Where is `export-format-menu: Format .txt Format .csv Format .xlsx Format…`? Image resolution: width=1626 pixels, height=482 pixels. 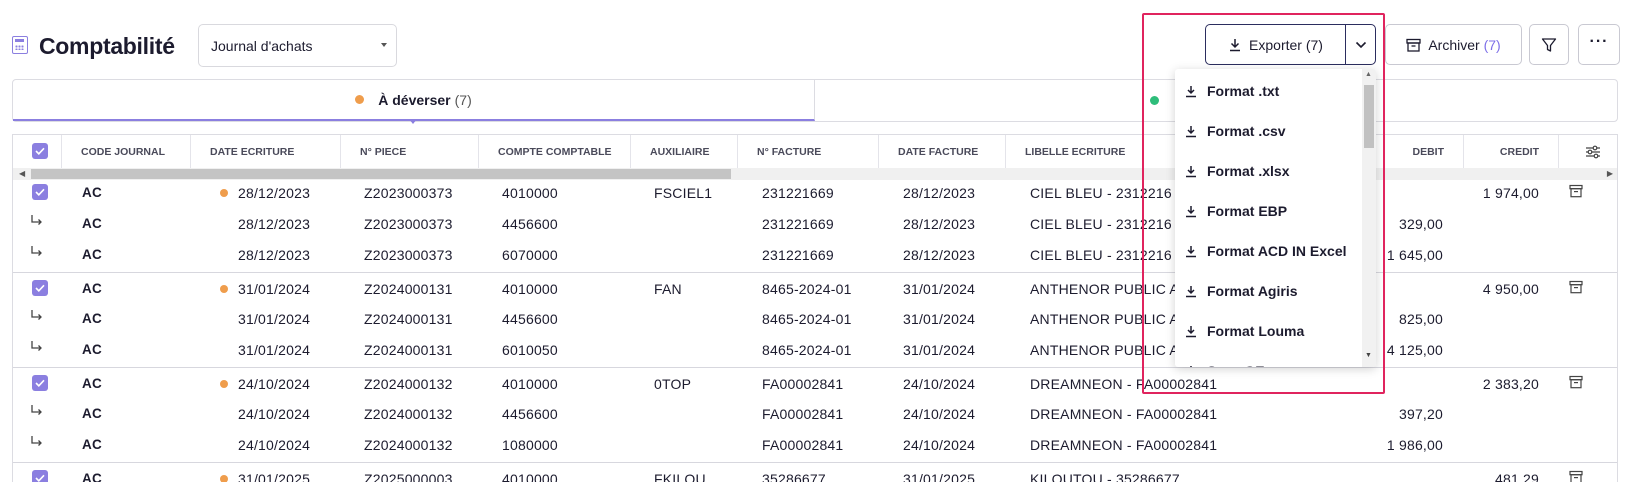 export-format-menu: Format .txt Format .csv Format .xlsx Format… is located at coordinates (1275, 218).